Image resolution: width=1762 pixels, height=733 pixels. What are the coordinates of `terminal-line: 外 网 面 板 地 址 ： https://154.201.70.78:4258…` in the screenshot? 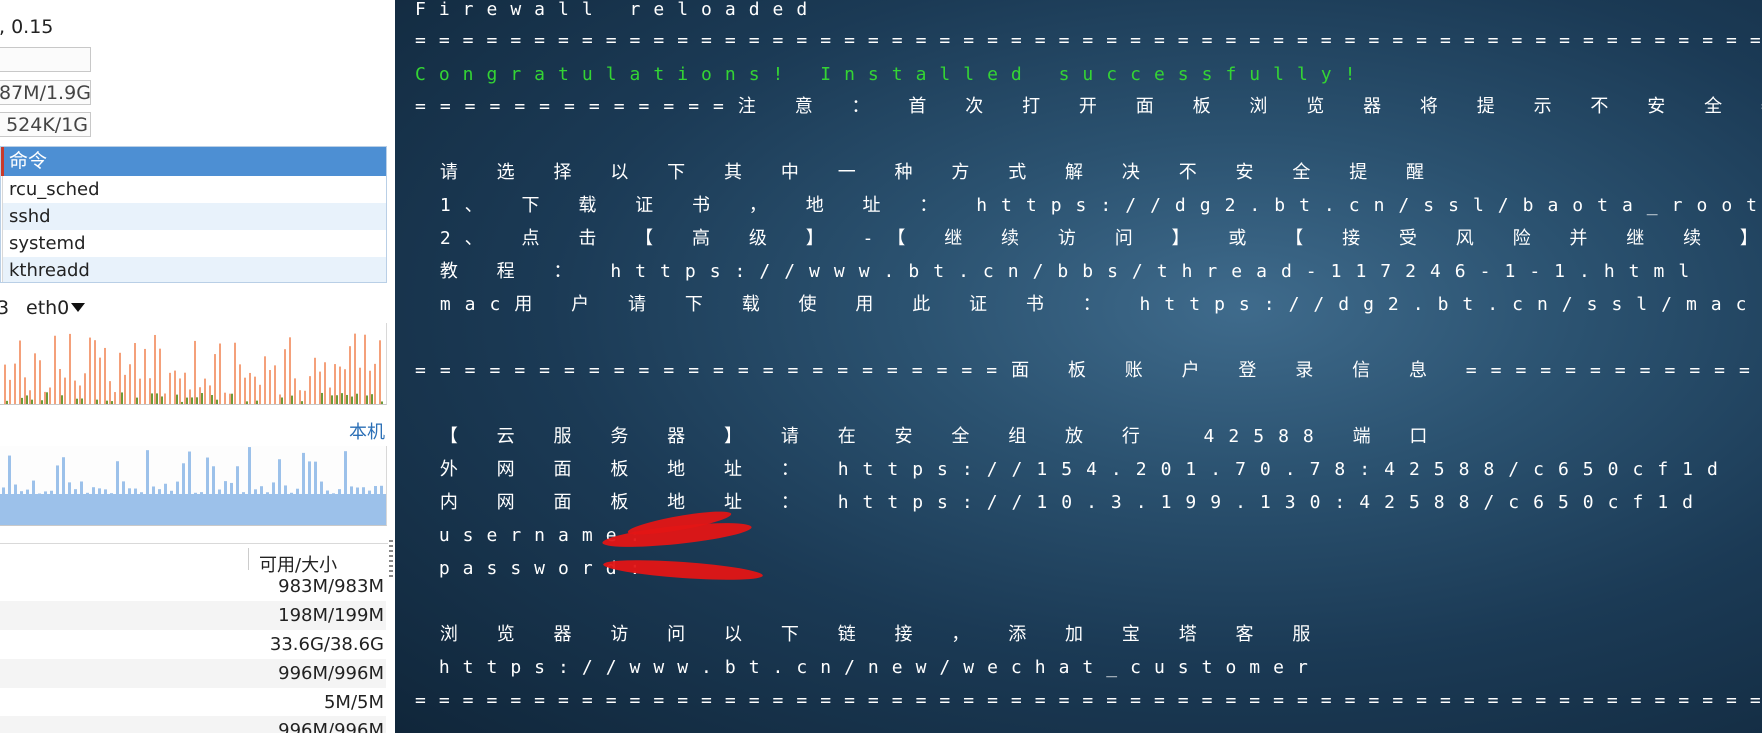 It's located at (1073, 469).